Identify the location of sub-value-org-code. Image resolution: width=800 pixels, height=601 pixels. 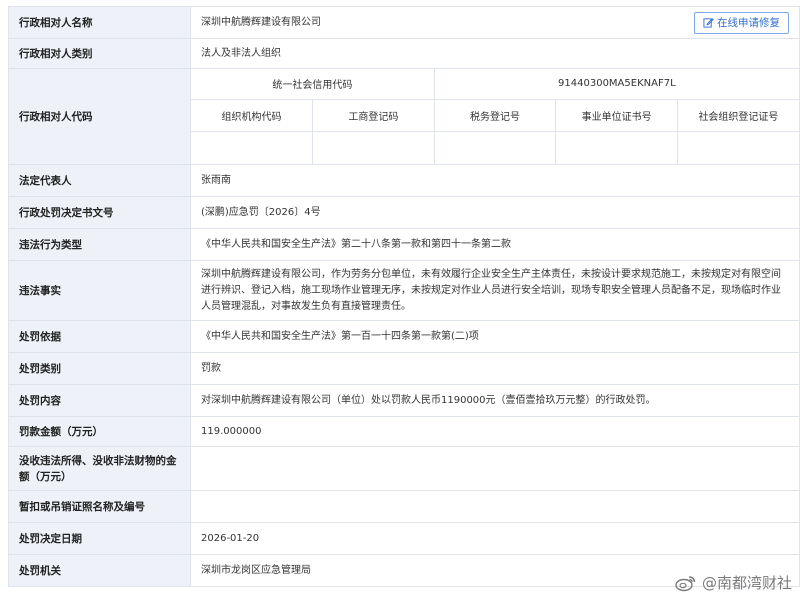
(252, 147).